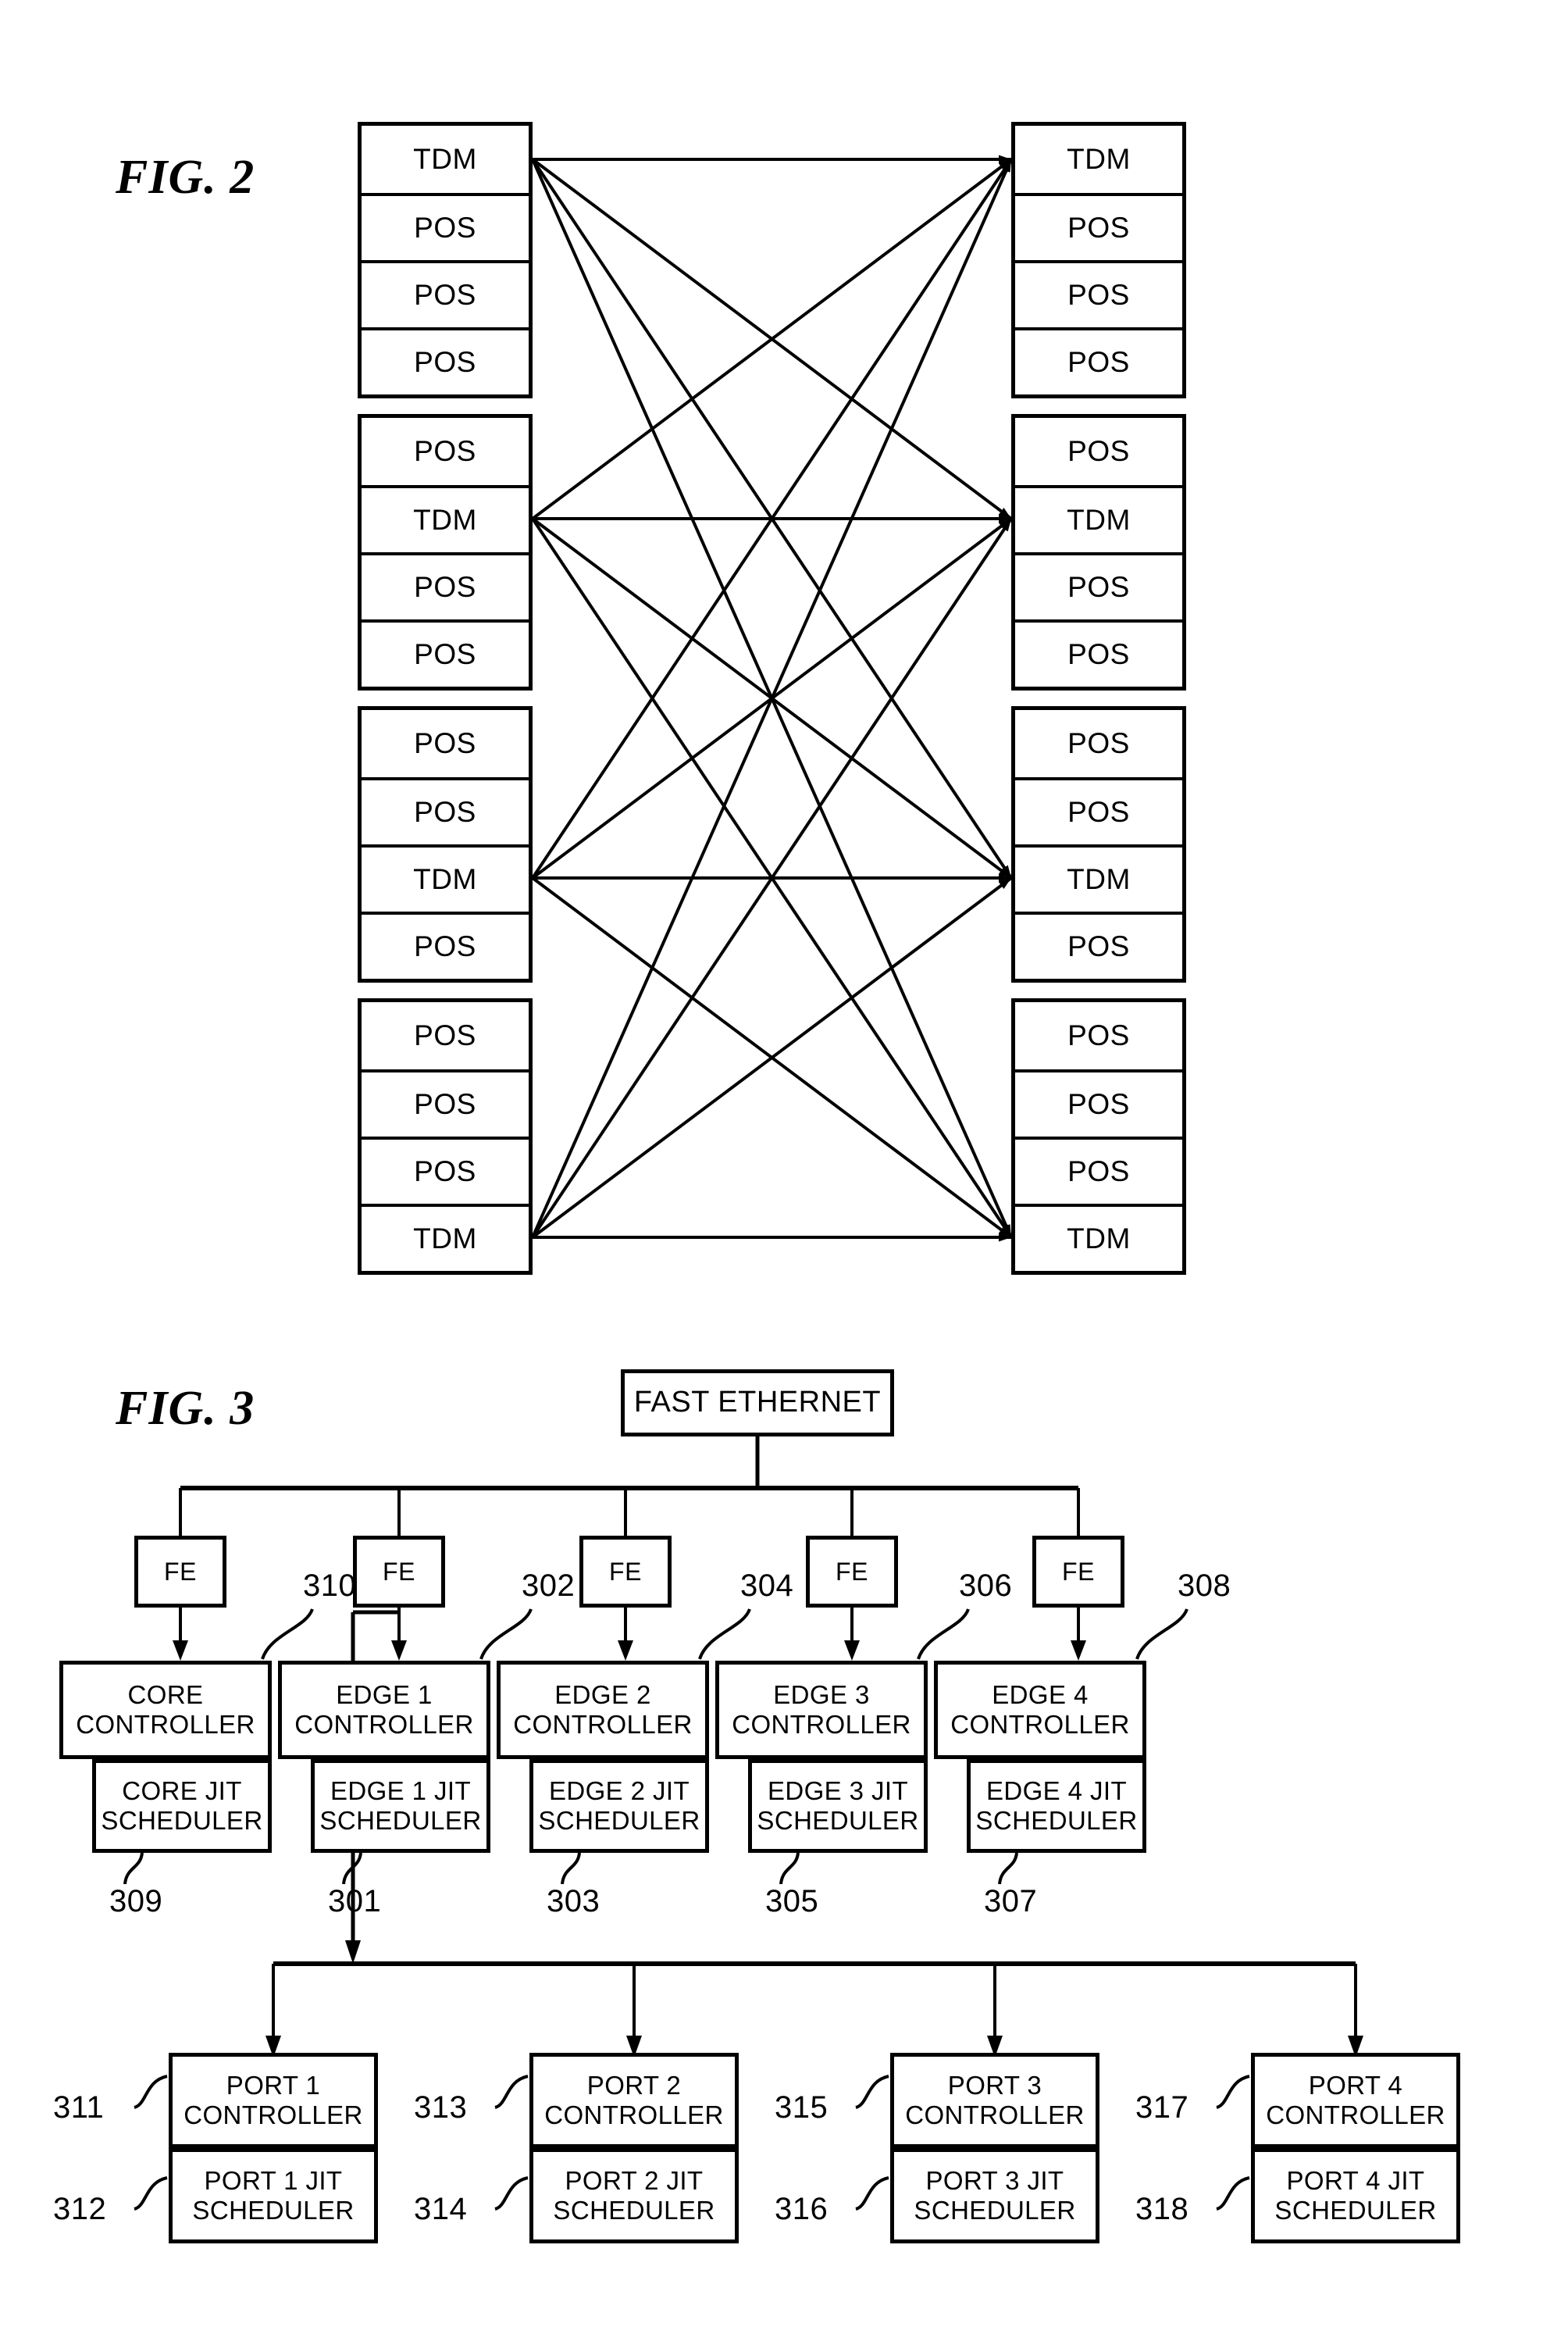 The width and height of the screenshot is (1568, 2334). Describe the element at coordinates (573, 1901) in the screenshot. I see `ref-number-303: 303` at that location.